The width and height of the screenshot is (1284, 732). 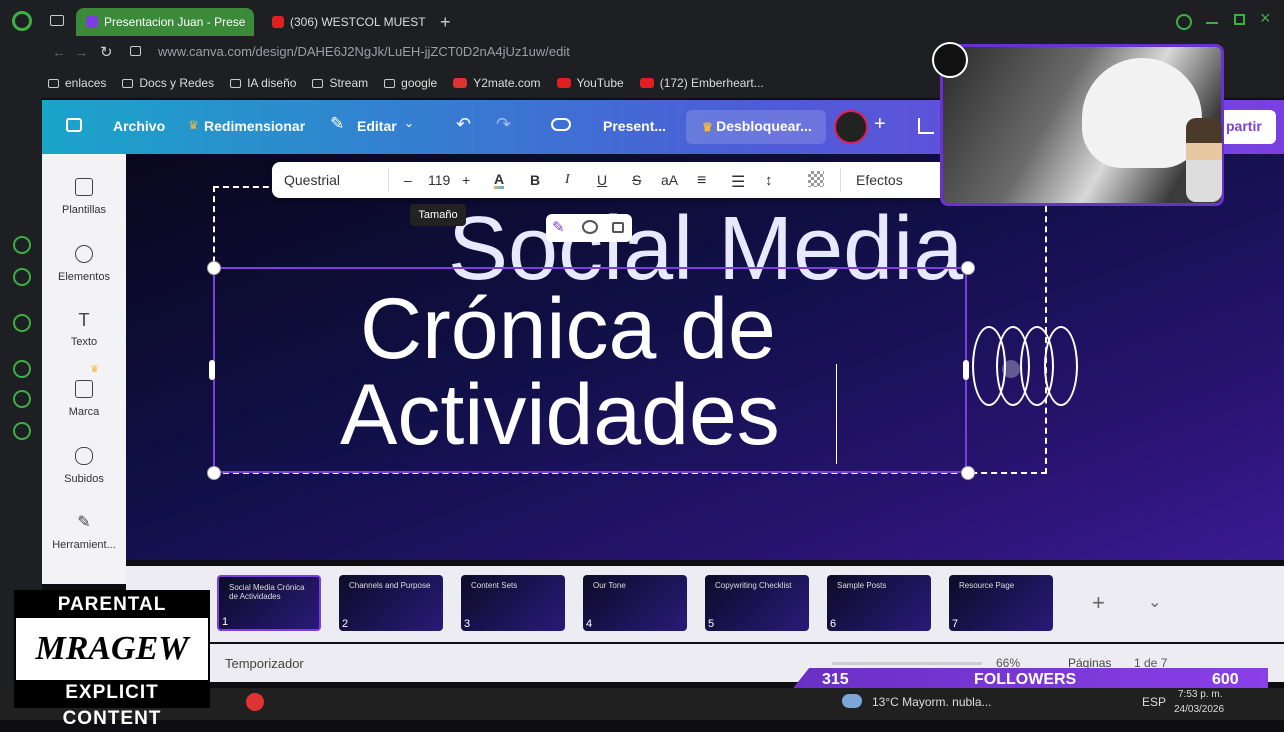 I want to click on app-icon, so click(x=255, y=702).